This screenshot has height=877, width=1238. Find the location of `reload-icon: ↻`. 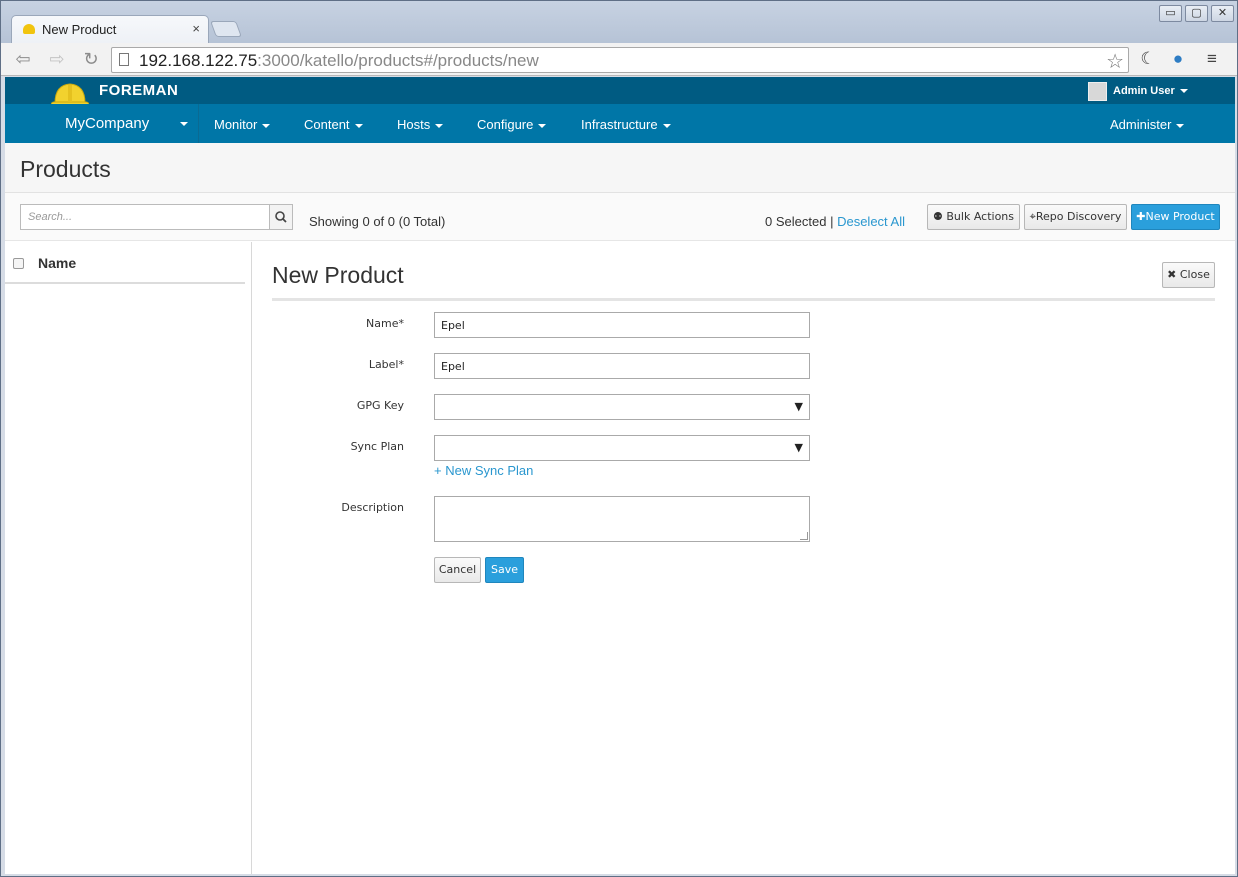

reload-icon: ↻ is located at coordinates (91, 59).